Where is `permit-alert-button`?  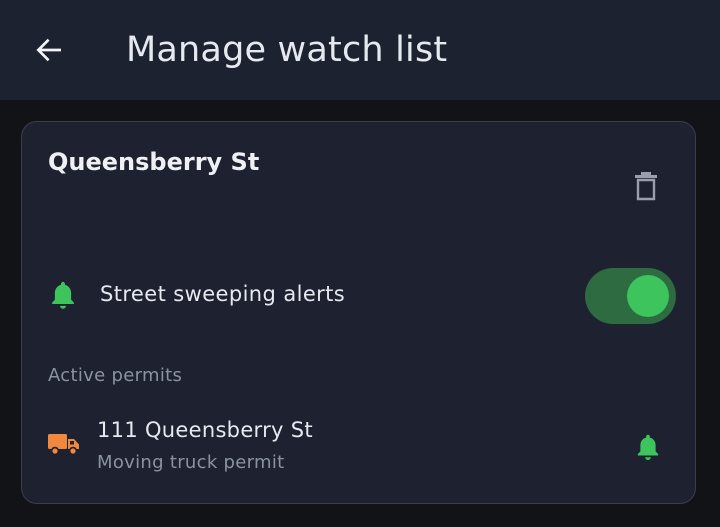
permit-alert-button is located at coordinates (648, 450).